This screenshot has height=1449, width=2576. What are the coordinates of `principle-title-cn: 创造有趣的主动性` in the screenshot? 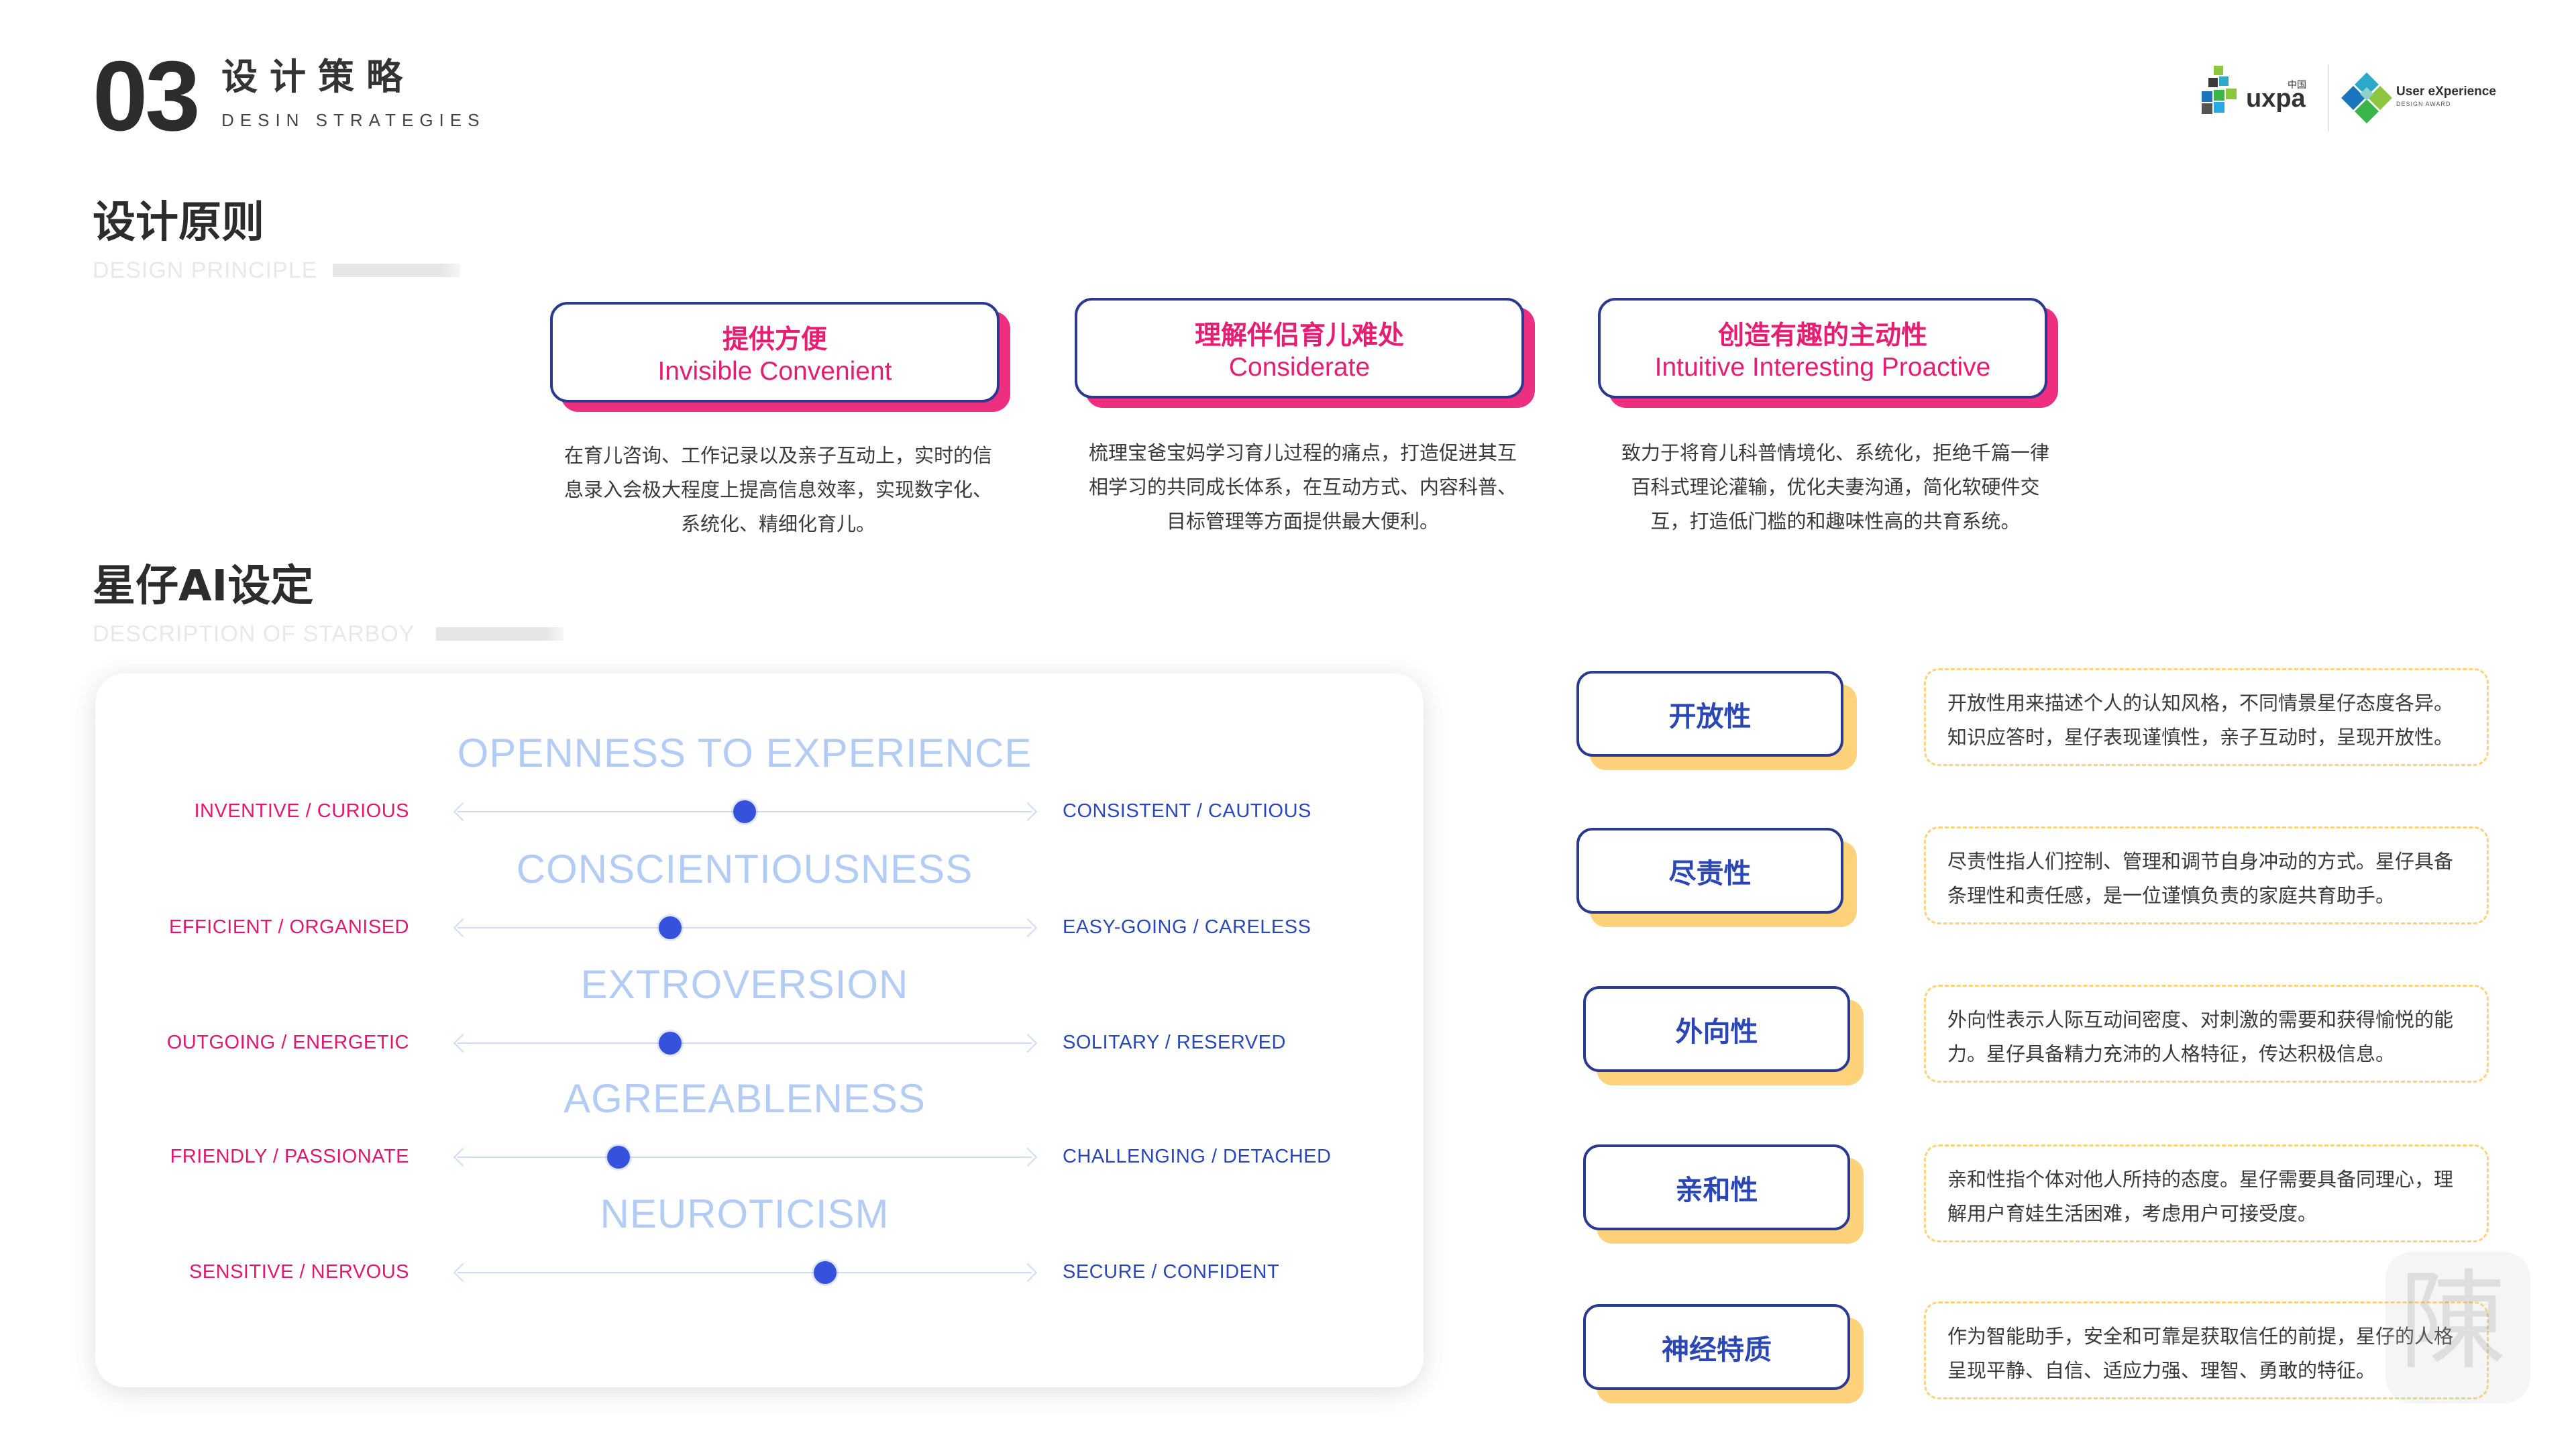 It's located at (1822, 336).